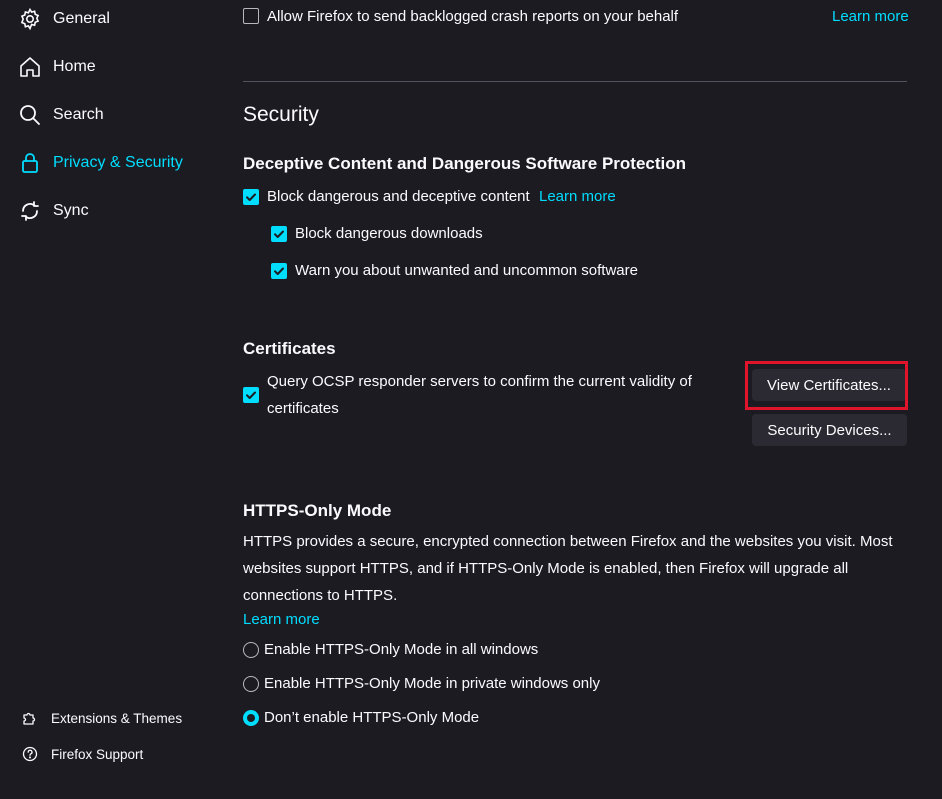  I want to click on section-divider, so click(575, 81).